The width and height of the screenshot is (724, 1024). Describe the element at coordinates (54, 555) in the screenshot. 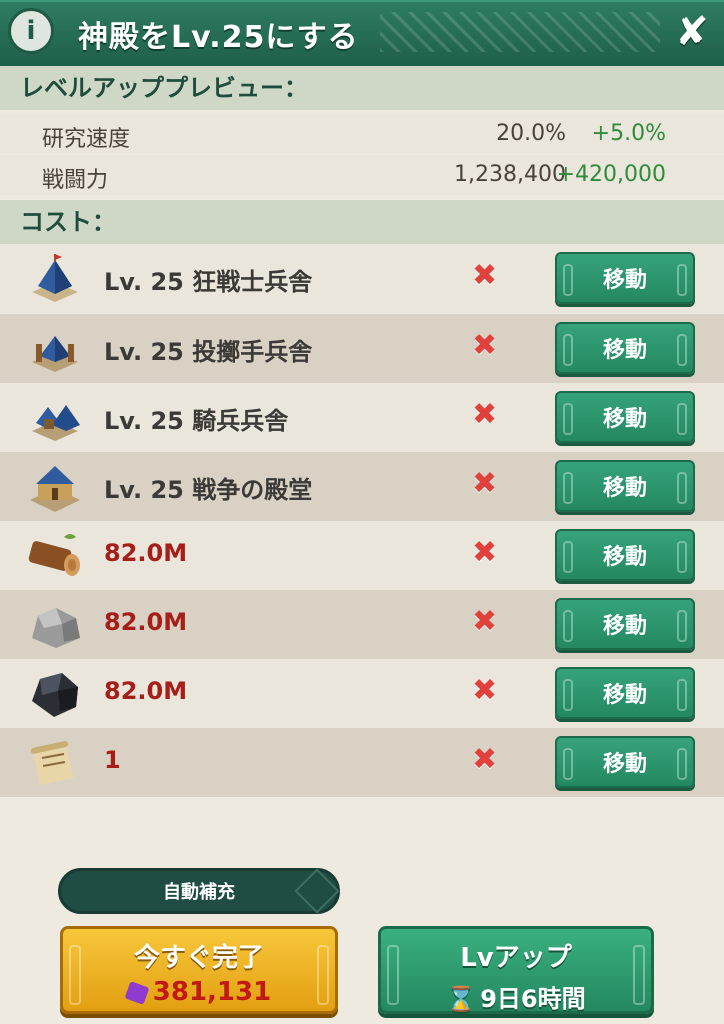

I see `wood-icon` at that location.